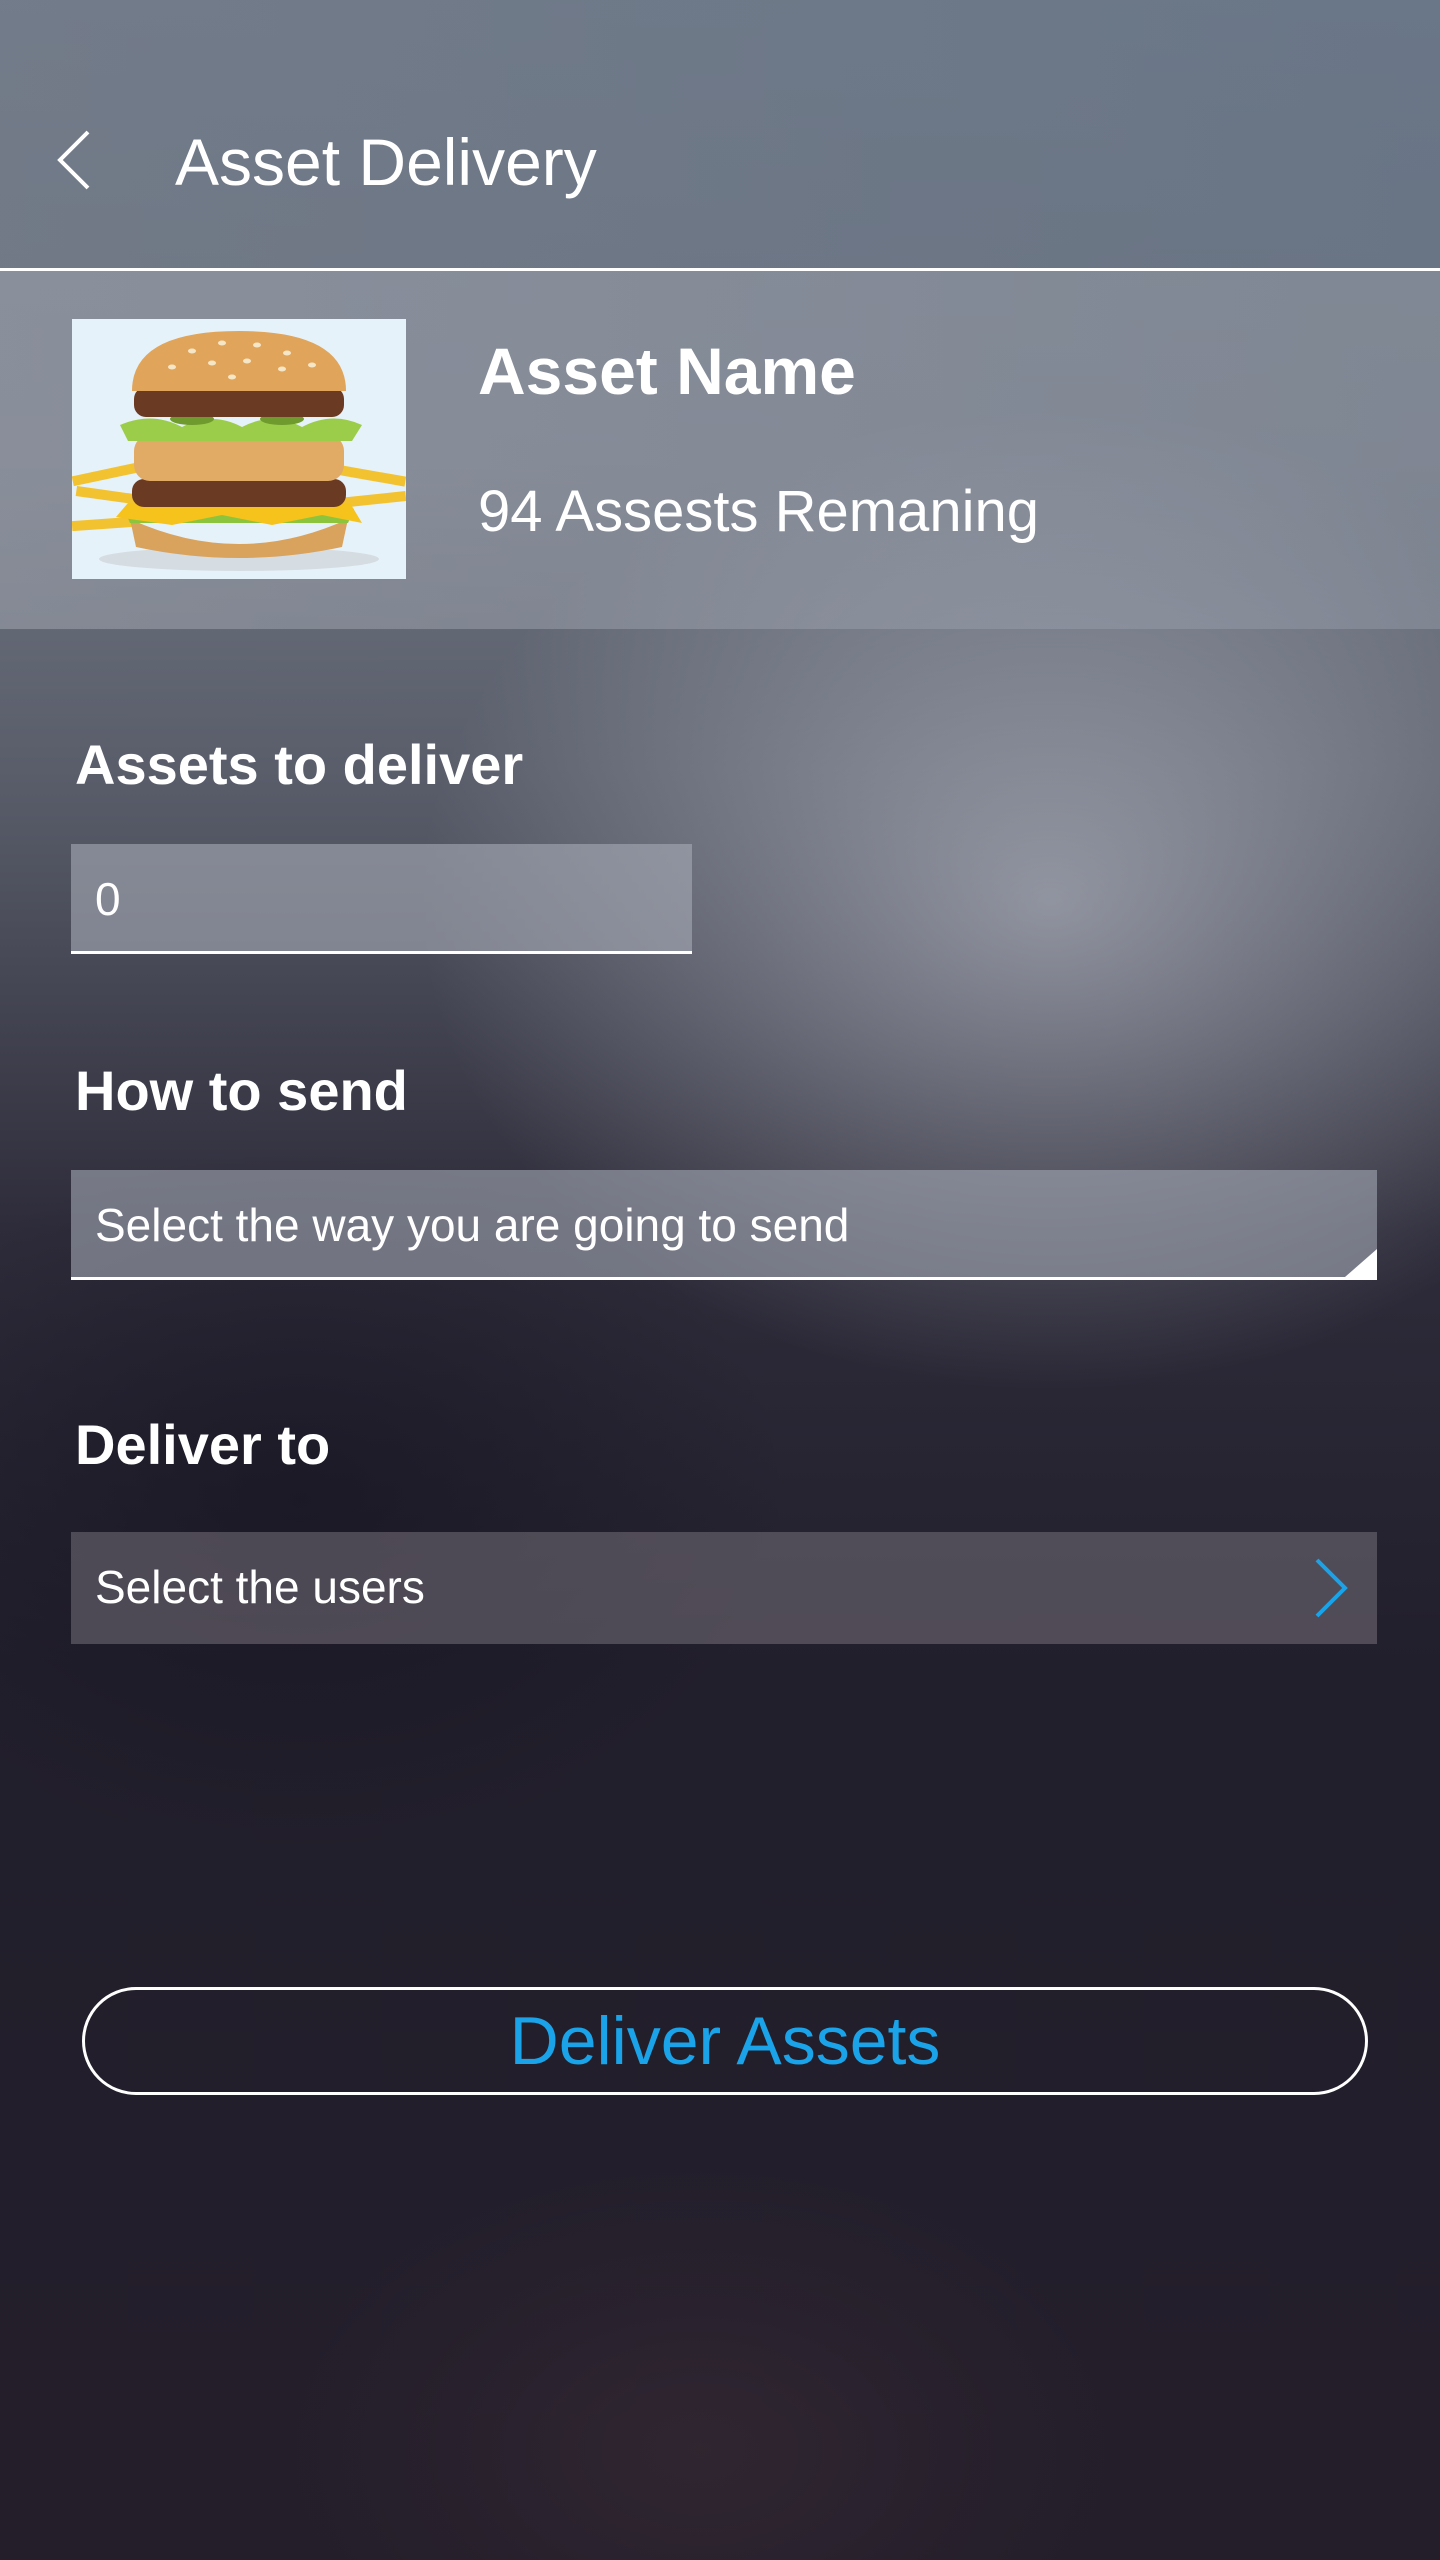 The width and height of the screenshot is (1440, 2560). What do you see at coordinates (260, 1587) in the screenshot?
I see `select-users-placeholder: Select the users` at bounding box center [260, 1587].